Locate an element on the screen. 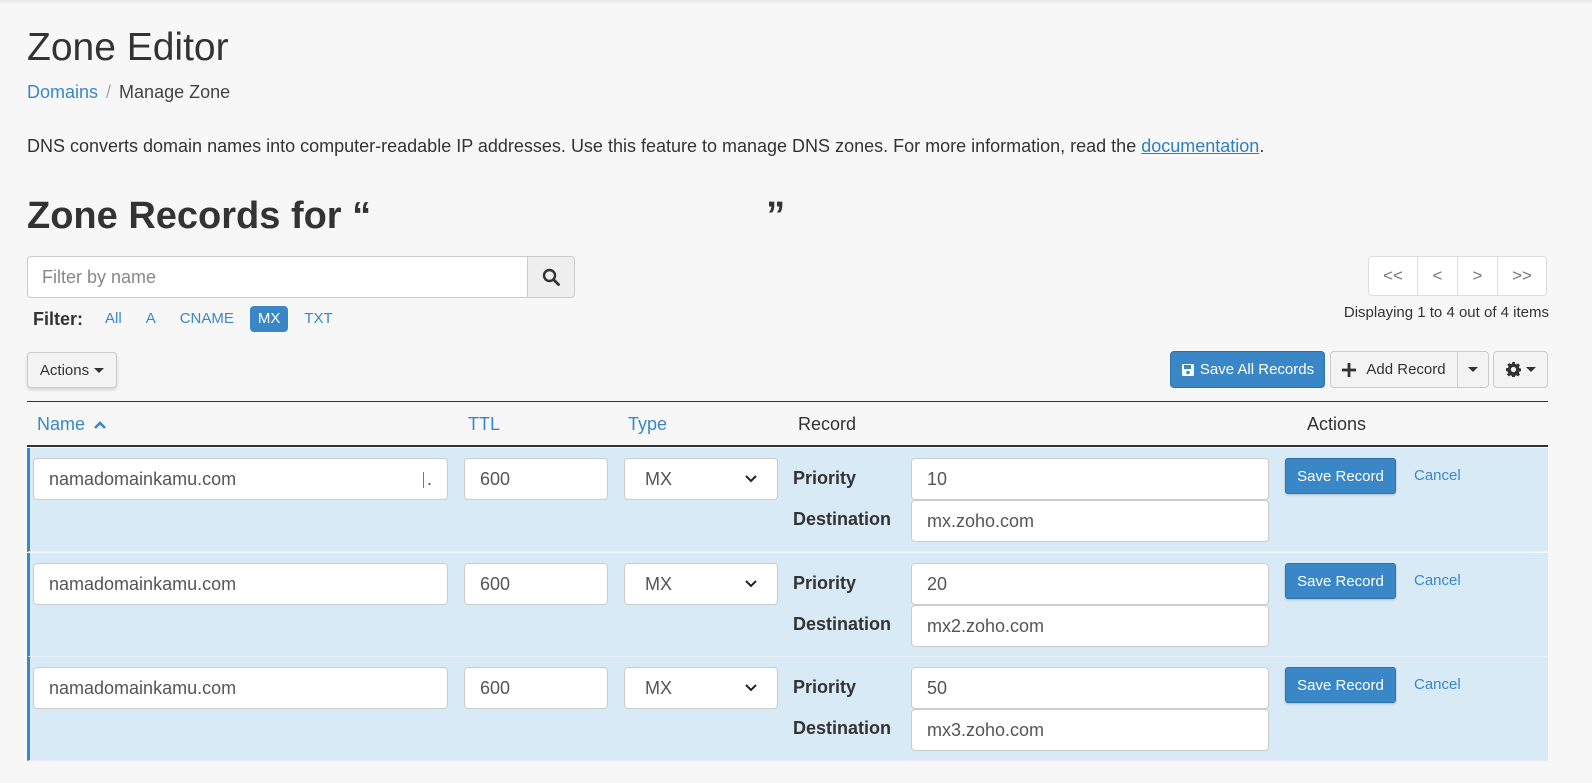  plus-icon is located at coordinates (1349, 369).